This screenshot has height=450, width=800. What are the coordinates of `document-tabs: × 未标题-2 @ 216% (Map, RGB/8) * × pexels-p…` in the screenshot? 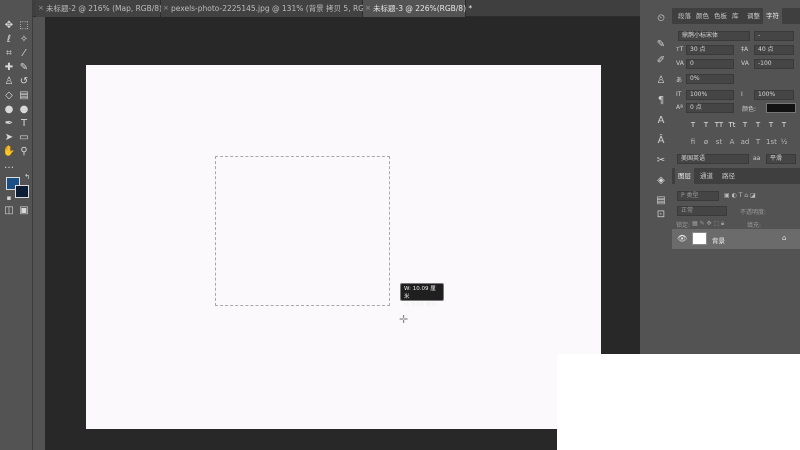 It's located at (336, 8).